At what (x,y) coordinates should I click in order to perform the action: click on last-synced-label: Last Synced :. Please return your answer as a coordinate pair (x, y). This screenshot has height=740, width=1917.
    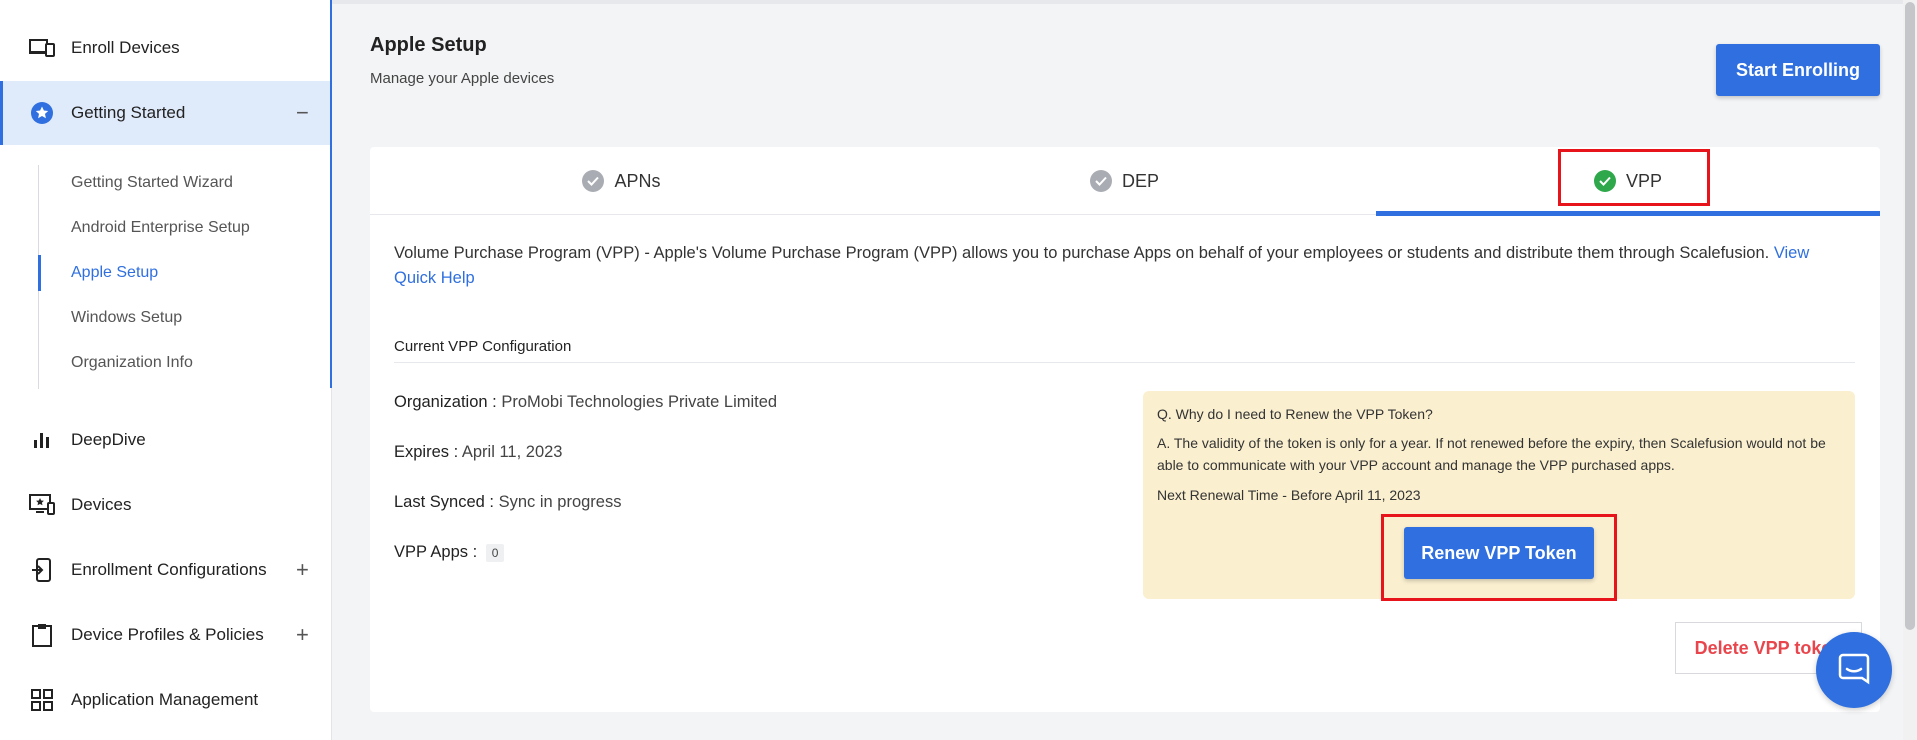
    Looking at the image, I should click on (444, 502).